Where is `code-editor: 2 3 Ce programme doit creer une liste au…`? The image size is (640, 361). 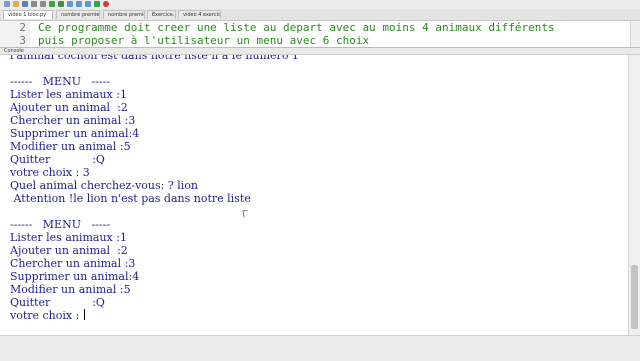 code-editor: 2 3 Ce programme doit creer une liste au… is located at coordinates (320, 34).